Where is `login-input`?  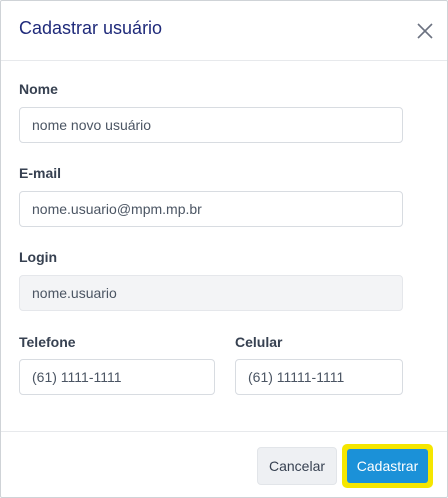 login-input is located at coordinates (211, 293).